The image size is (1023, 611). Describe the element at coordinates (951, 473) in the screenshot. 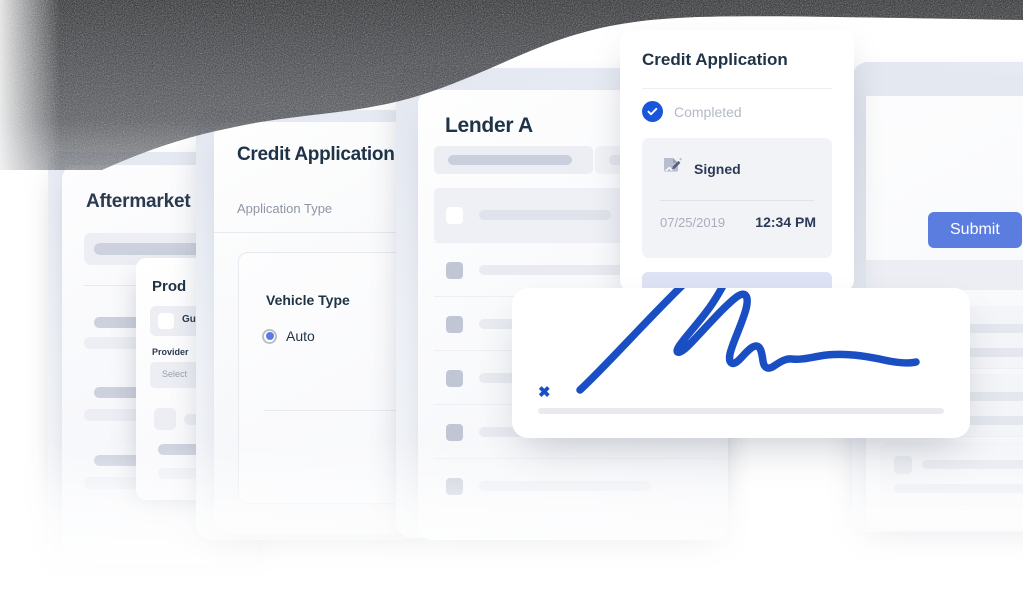

I see `list-item` at that location.